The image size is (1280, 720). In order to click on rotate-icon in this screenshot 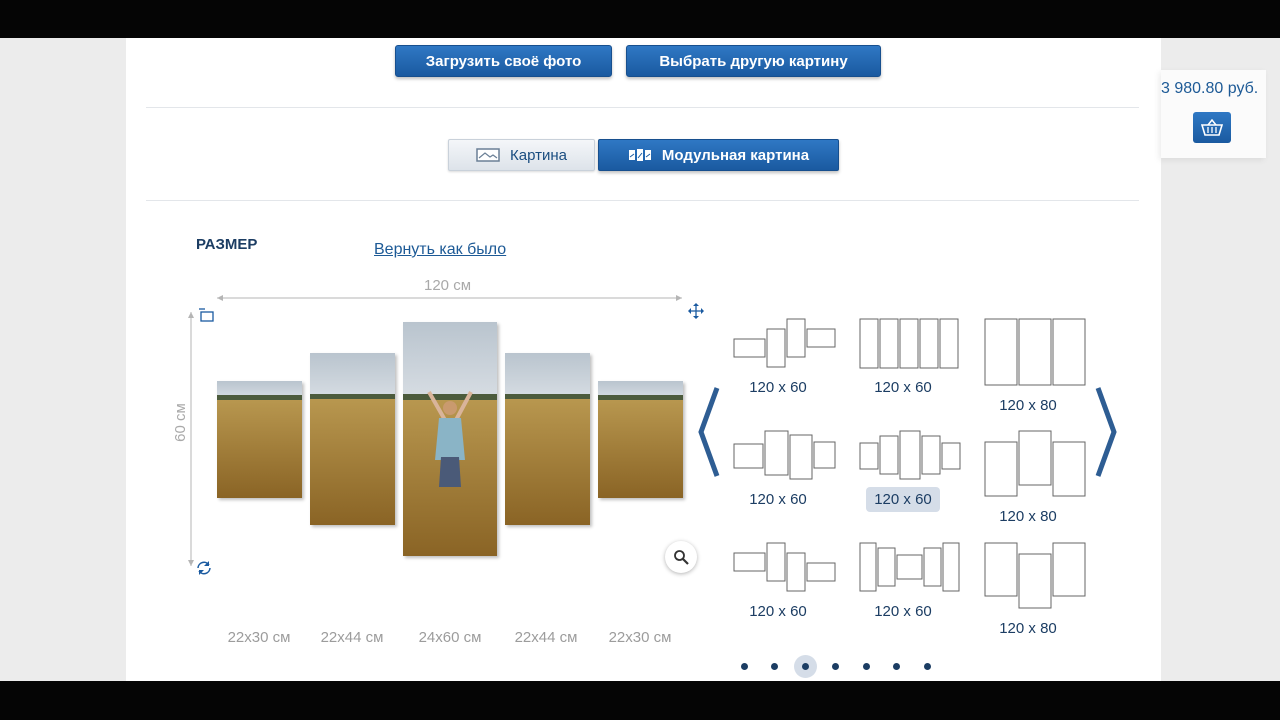, I will do `click(204, 570)`.